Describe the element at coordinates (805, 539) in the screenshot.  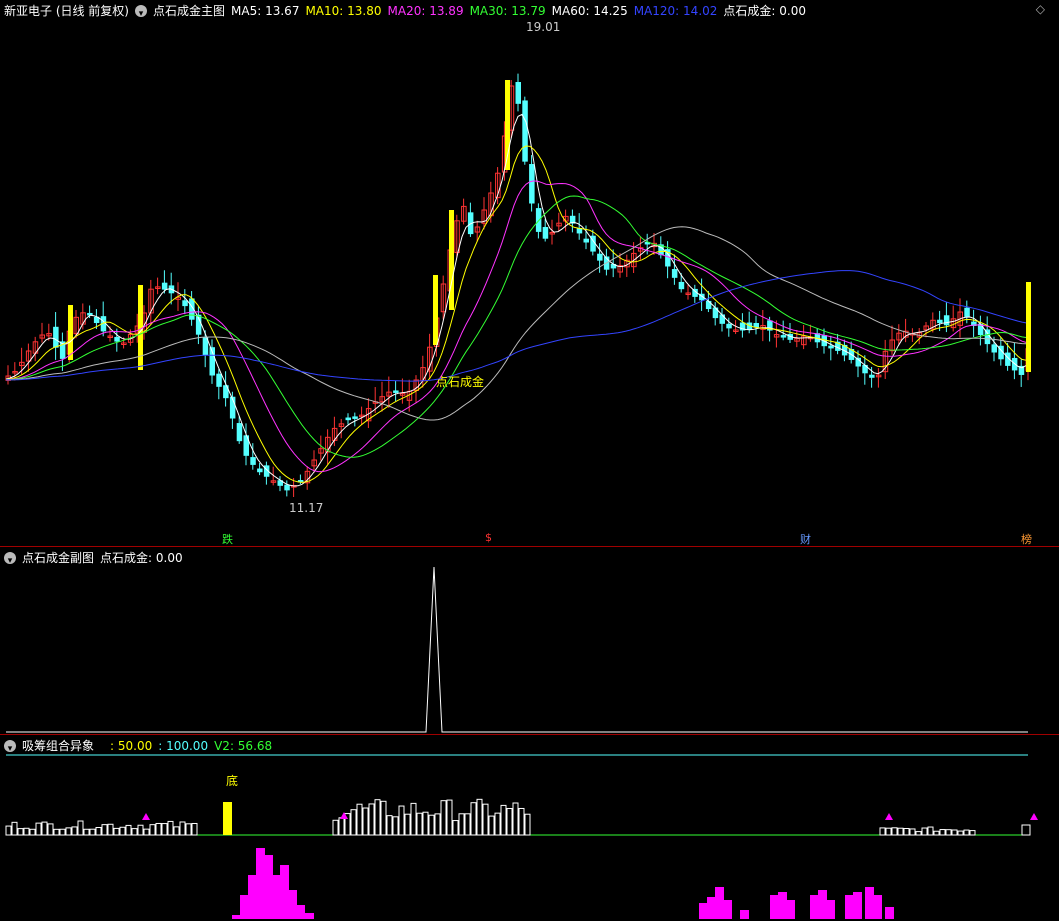
I see `mark-cai: 财` at that location.